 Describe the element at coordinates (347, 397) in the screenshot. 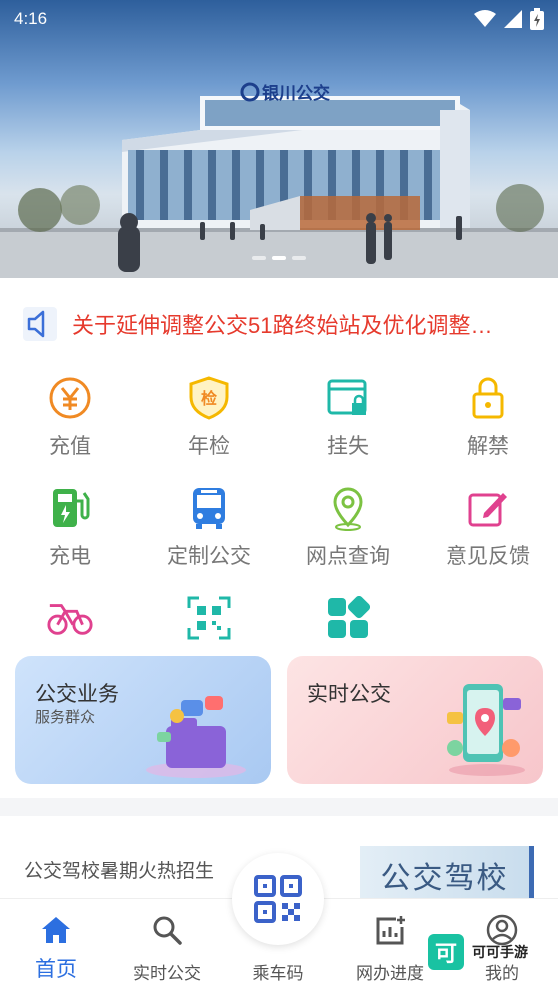

I see `lock-card-icon` at that location.